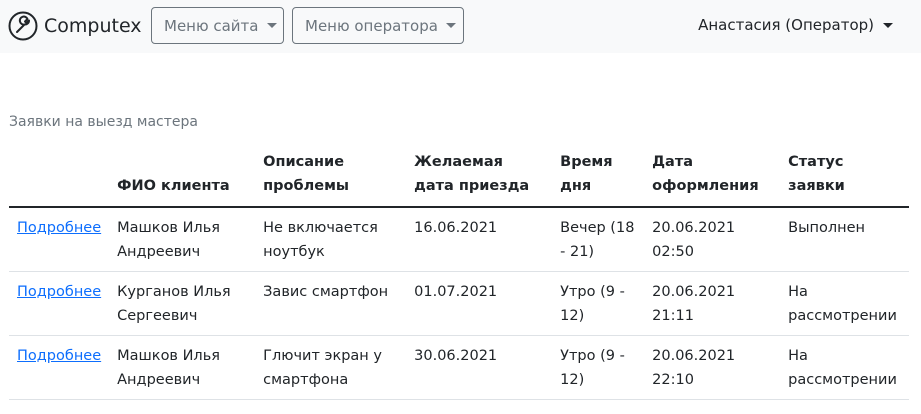 This screenshot has height=414, width=921. What do you see at coordinates (331, 303) in the screenshot?
I see `cell-description: Завис смартфон` at bounding box center [331, 303].